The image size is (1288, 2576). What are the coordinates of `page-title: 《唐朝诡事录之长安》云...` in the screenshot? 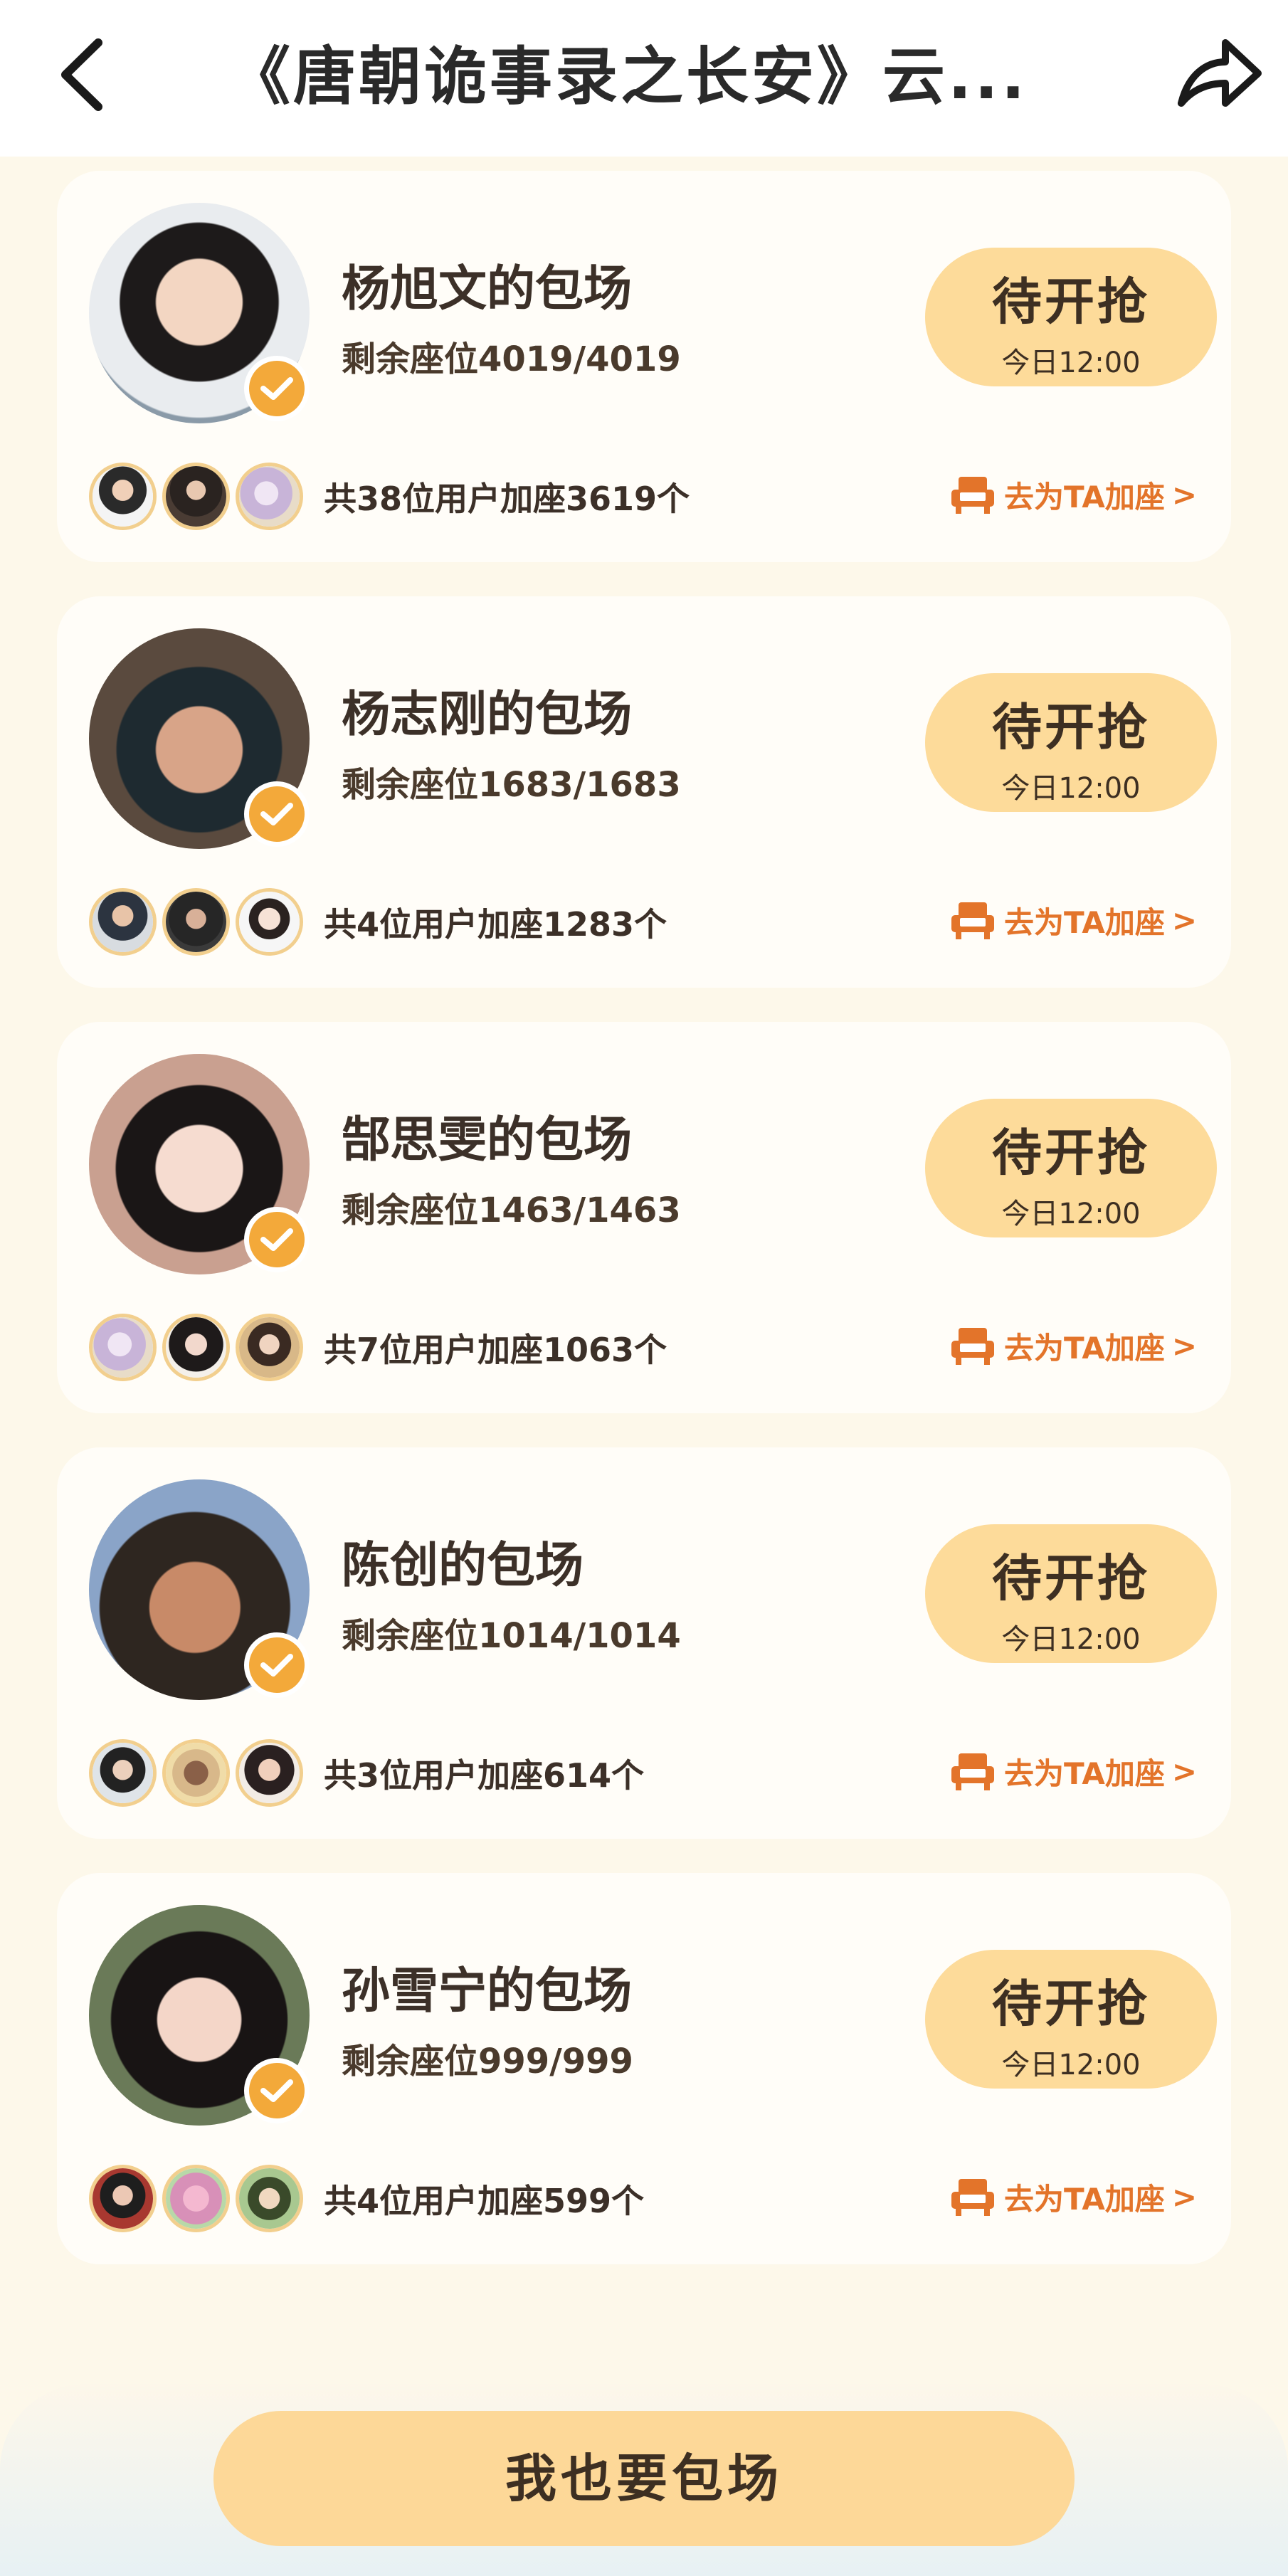 It's located at (628, 77).